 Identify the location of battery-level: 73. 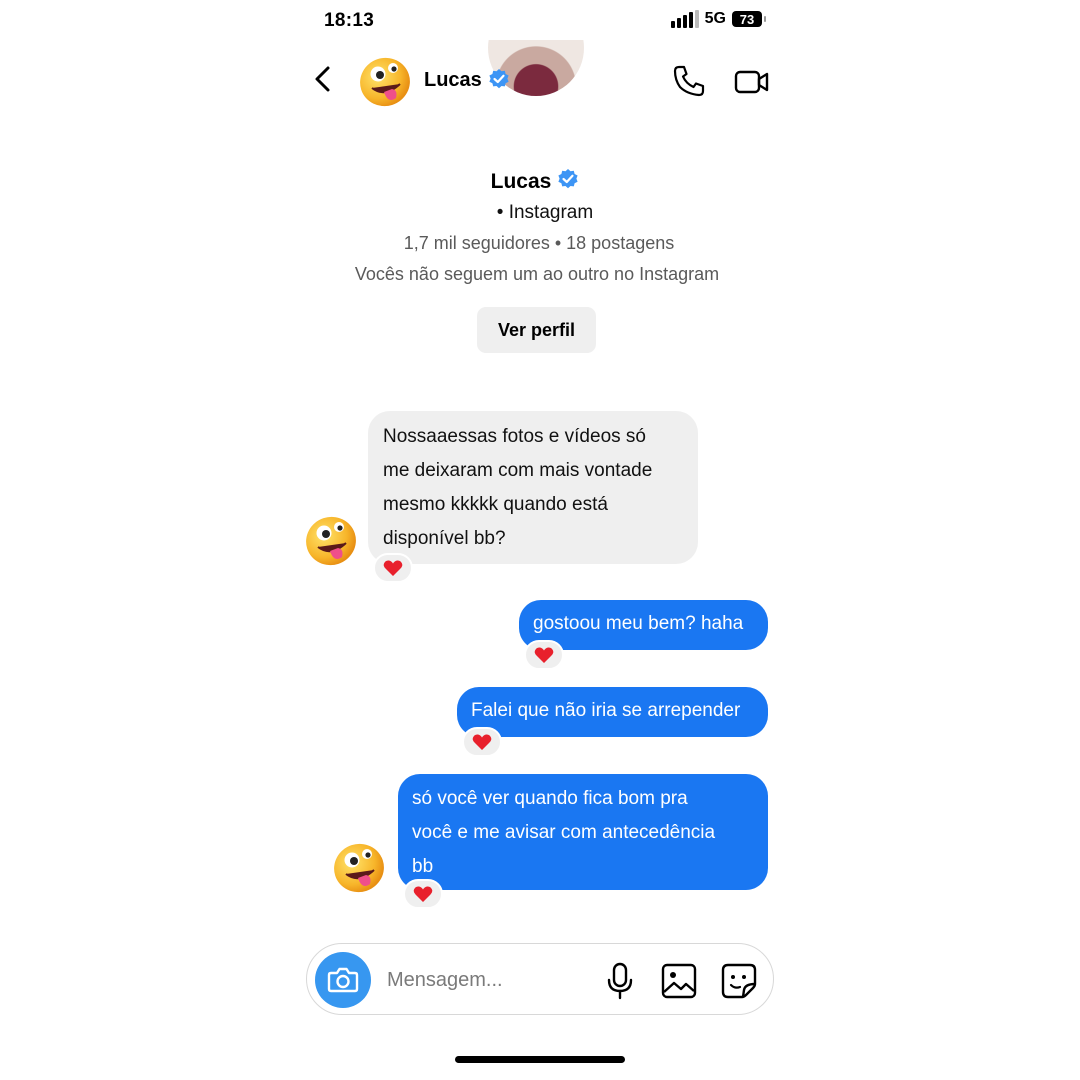
(747, 19).